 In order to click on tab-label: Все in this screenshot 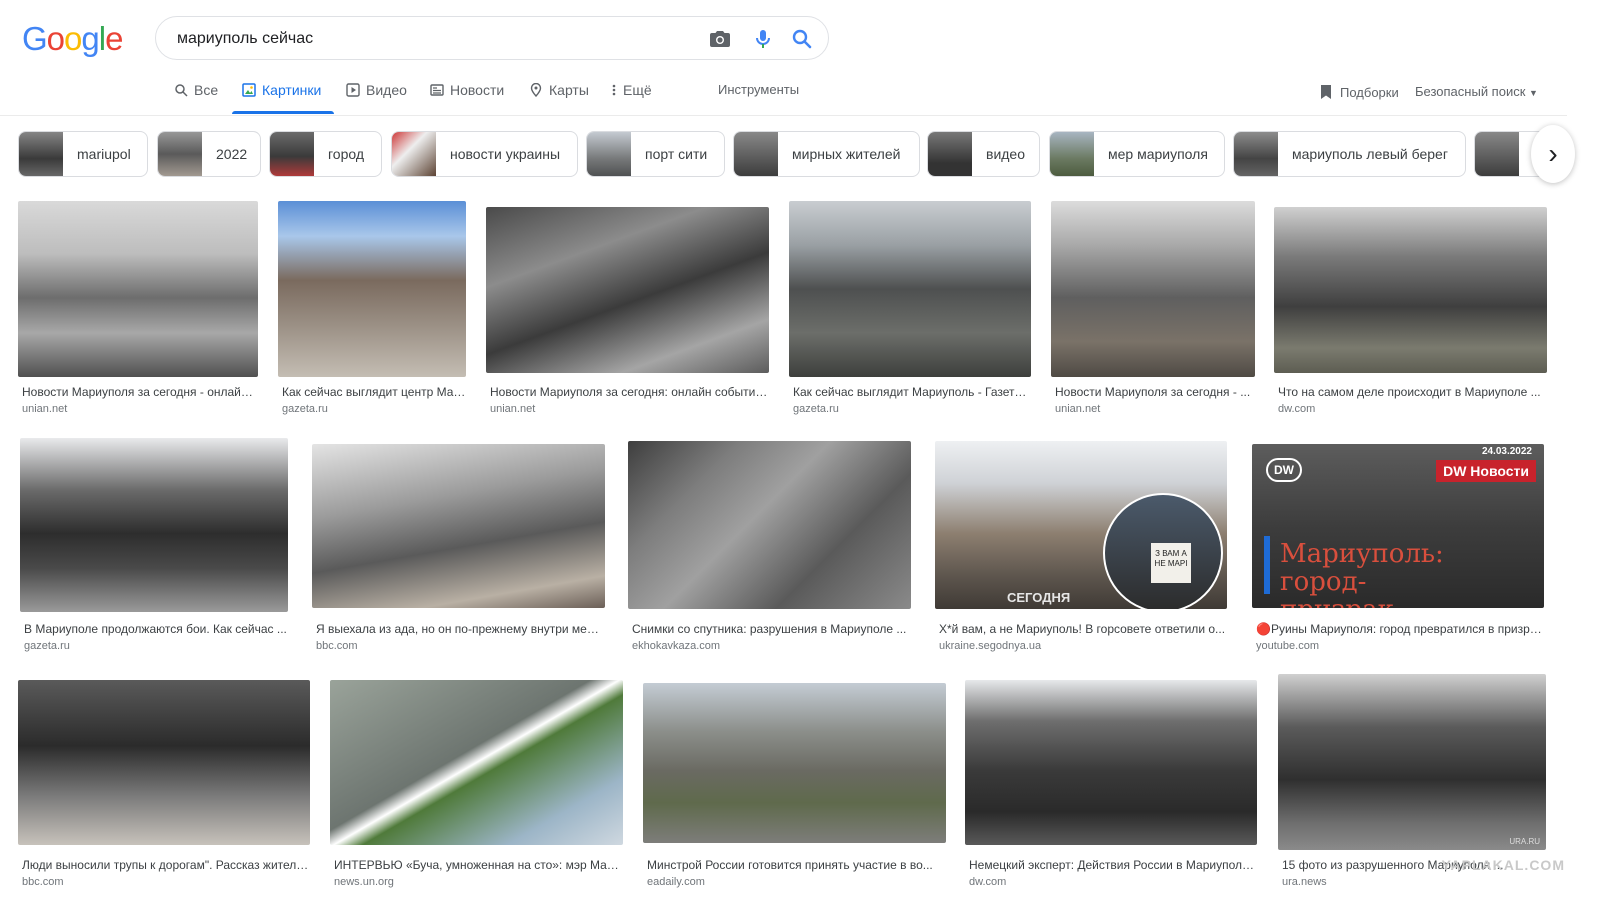, I will do `click(206, 90)`.